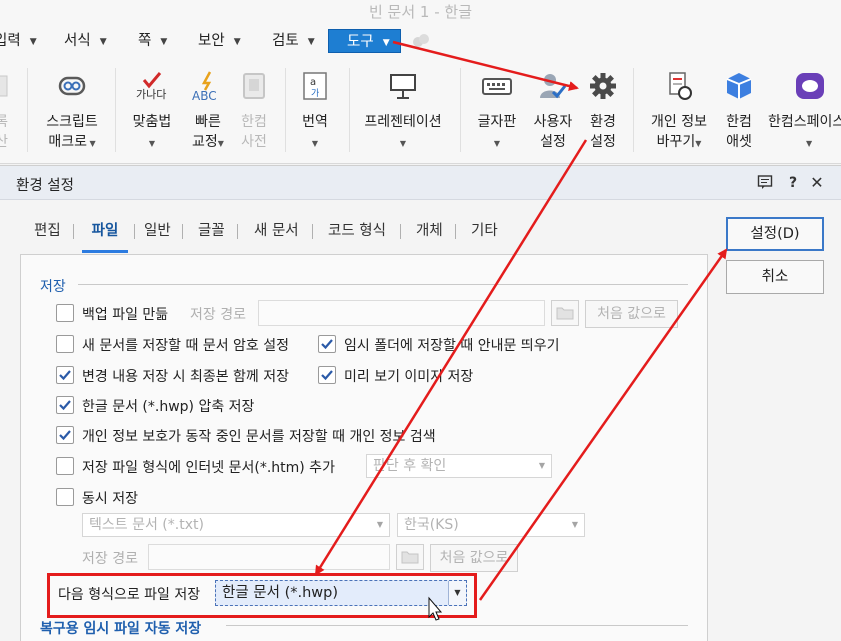 This screenshot has height=641, width=841. Describe the element at coordinates (403, 108) in the screenshot. I see `ribbon-presentation-button: 프레젠테이션 ▼` at that location.